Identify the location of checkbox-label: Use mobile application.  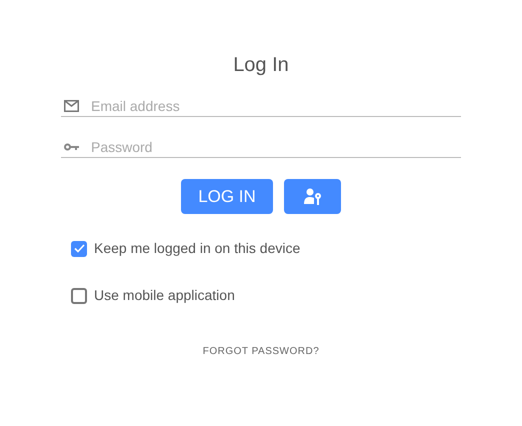
(164, 295).